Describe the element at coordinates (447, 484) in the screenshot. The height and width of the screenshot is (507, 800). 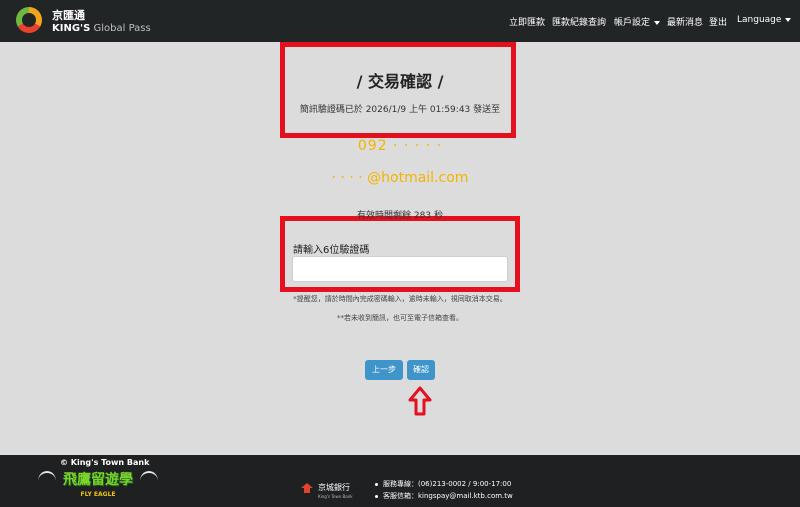
I see `service-hotline-text: 服務專線：(06)213-0002 / 9:00-17:00` at that location.